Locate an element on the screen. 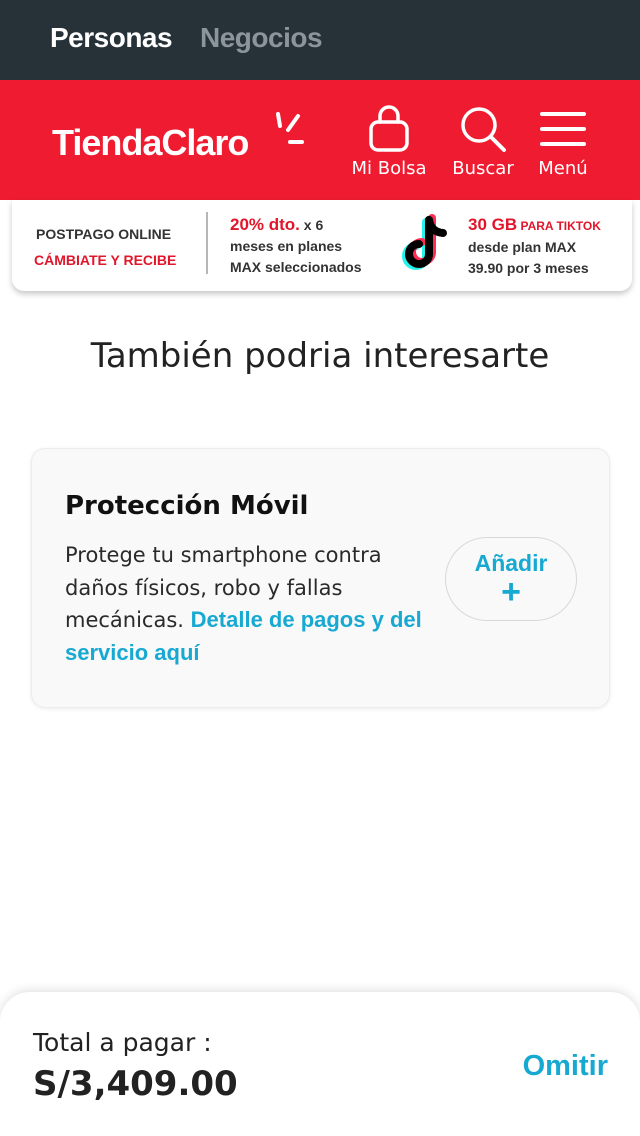 The width and height of the screenshot is (640, 1136). promo-line1: POSTPAGO ONLINE is located at coordinates (104, 234).